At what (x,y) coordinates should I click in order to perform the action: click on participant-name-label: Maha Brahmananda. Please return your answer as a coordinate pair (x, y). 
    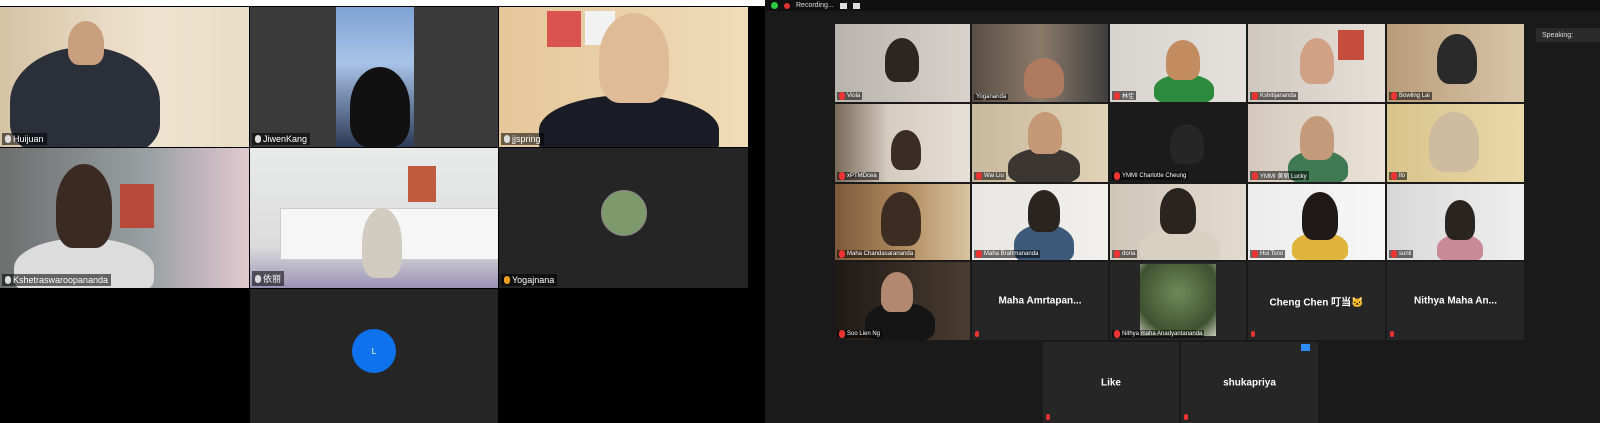
    Looking at the image, I should click on (1011, 254).